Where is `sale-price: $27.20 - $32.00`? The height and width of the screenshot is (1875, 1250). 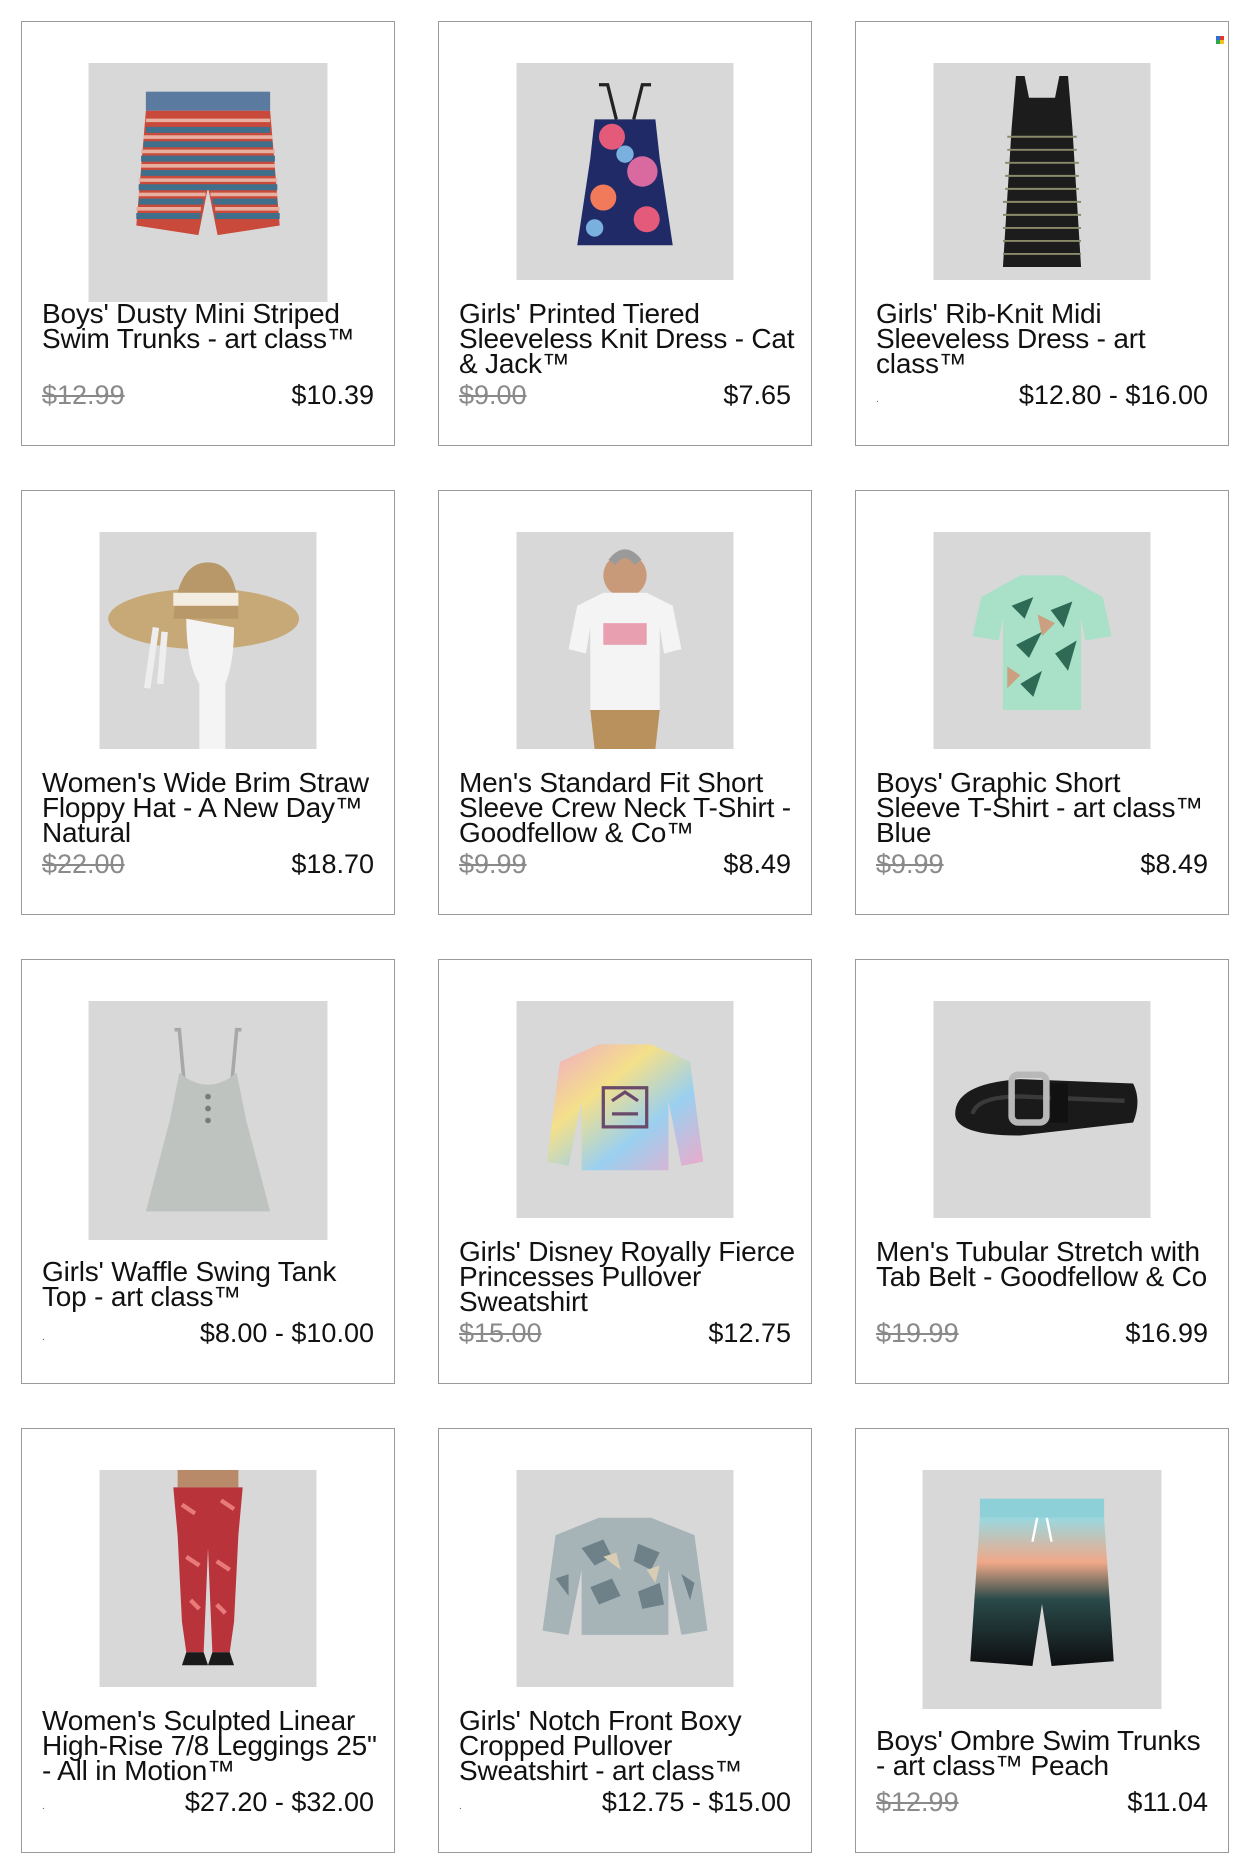 sale-price: $27.20 - $32.00 is located at coordinates (279, 1802).